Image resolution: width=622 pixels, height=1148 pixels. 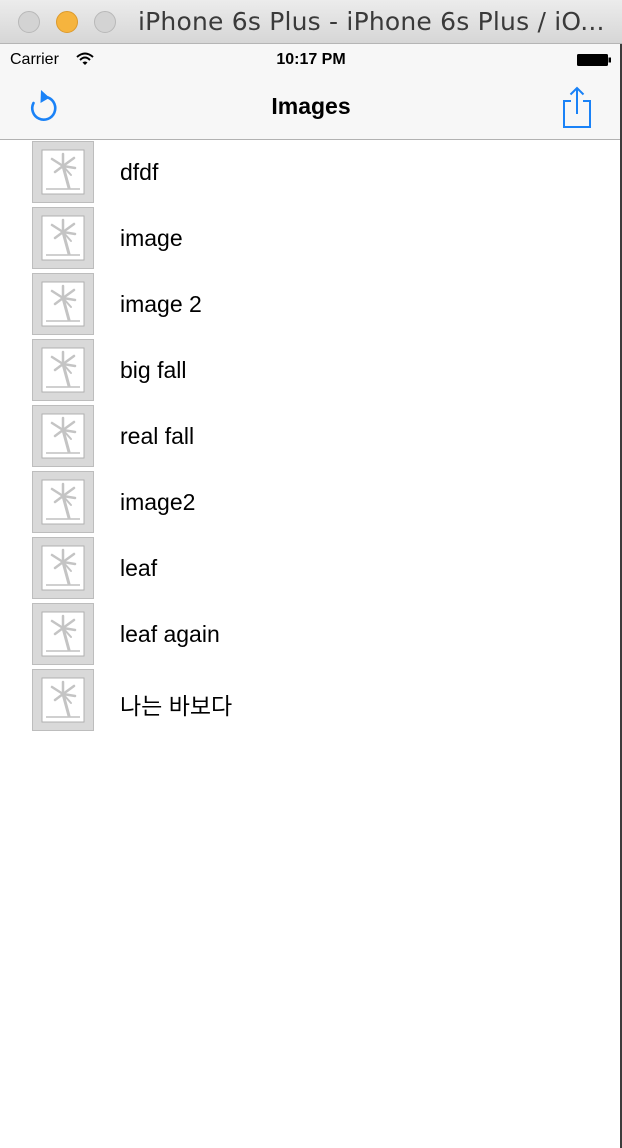 What do you see at coordinates (67, 22) in the screenshot?
I see `minimize-window-button` at bounding box center [67, 22].